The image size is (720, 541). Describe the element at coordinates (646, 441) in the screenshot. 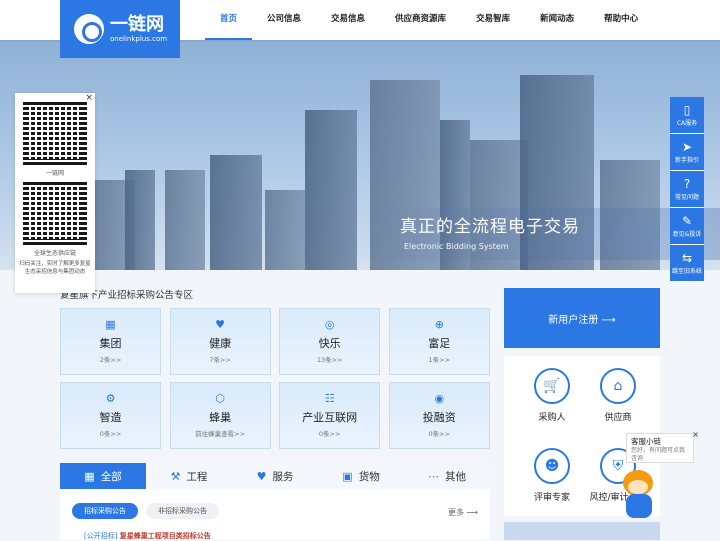

I see `chat-title: 客服小链` at that location.